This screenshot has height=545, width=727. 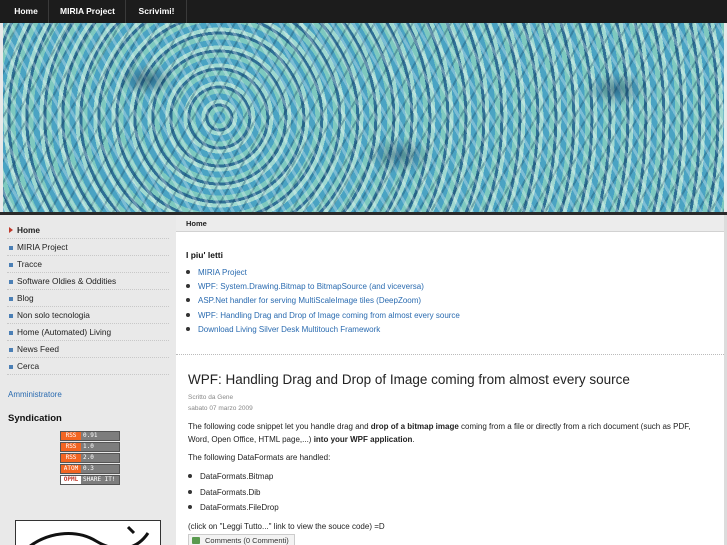 What do you see at coordinates (157, 11) in the screenshot?
I see `nav-tab-scrivimi: Scrivimi!` at bounding box center [157, 11].